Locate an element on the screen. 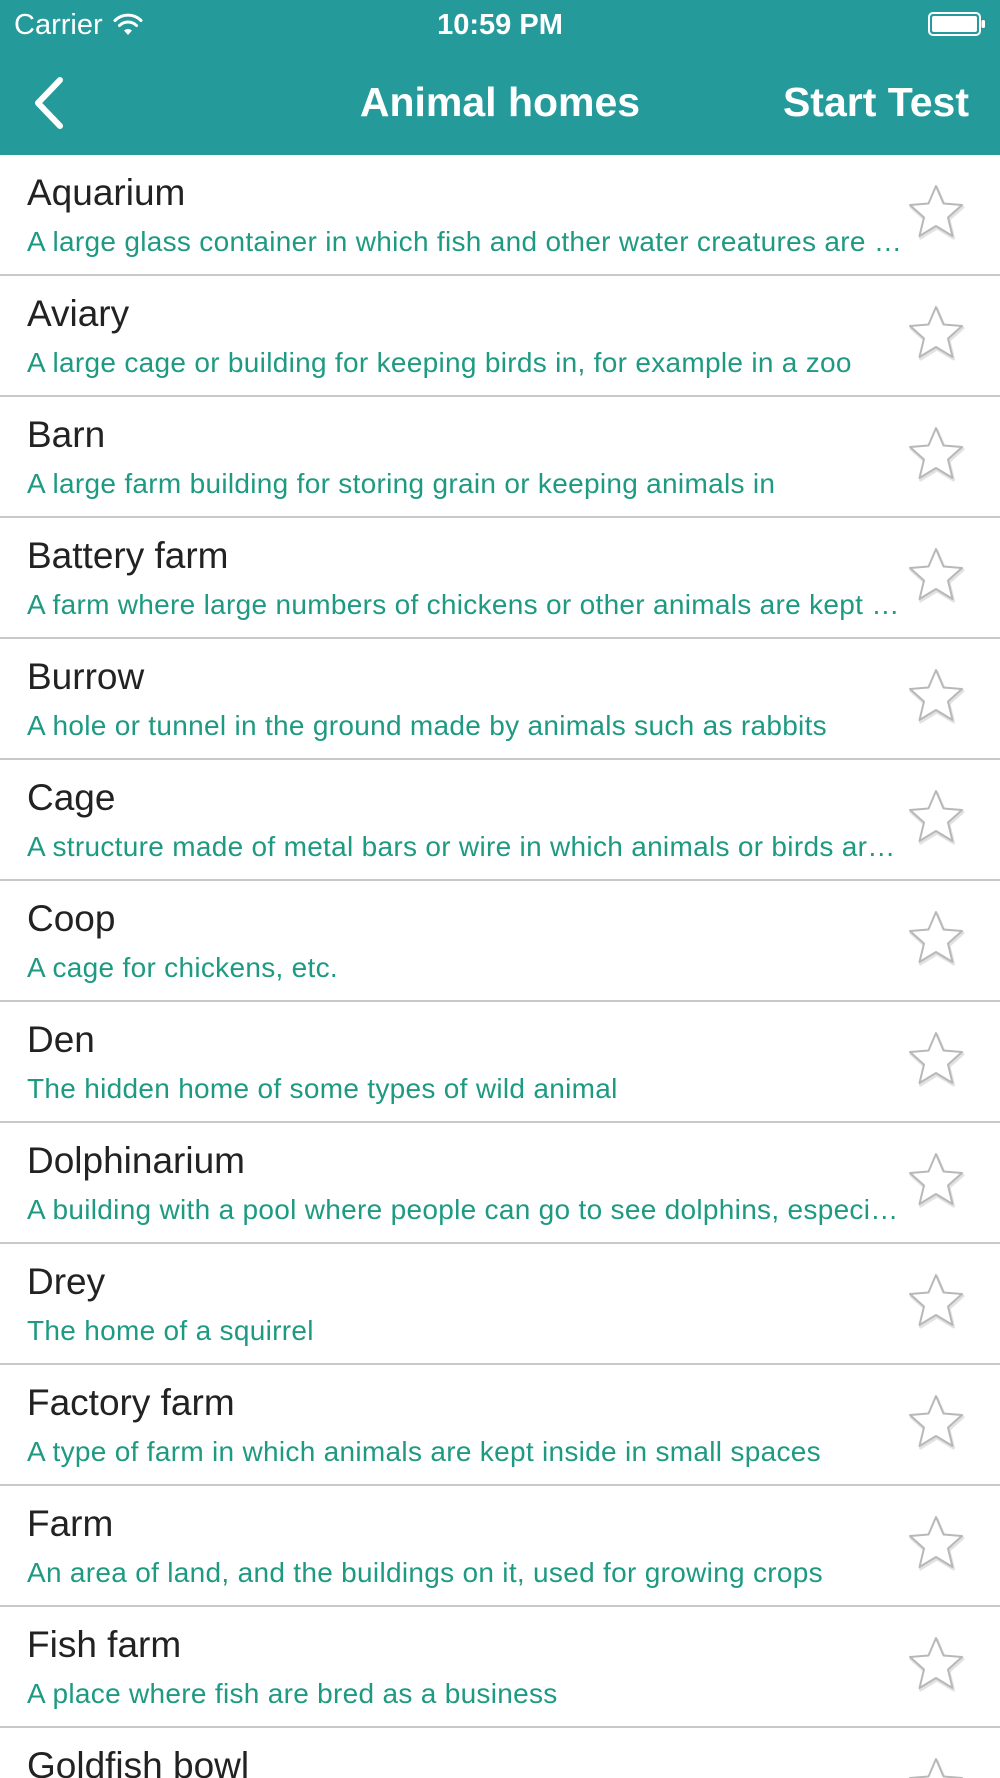 Image resolution: width=1000 pixels, height=1778 pixels. word-title: Fish farm is located at coordinates (104, 1644).